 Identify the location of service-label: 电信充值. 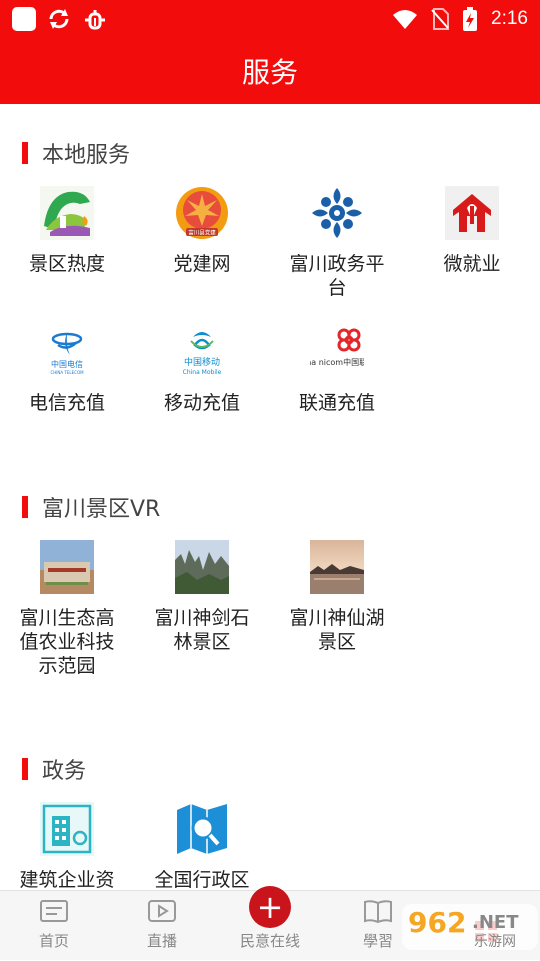
(66, 403).